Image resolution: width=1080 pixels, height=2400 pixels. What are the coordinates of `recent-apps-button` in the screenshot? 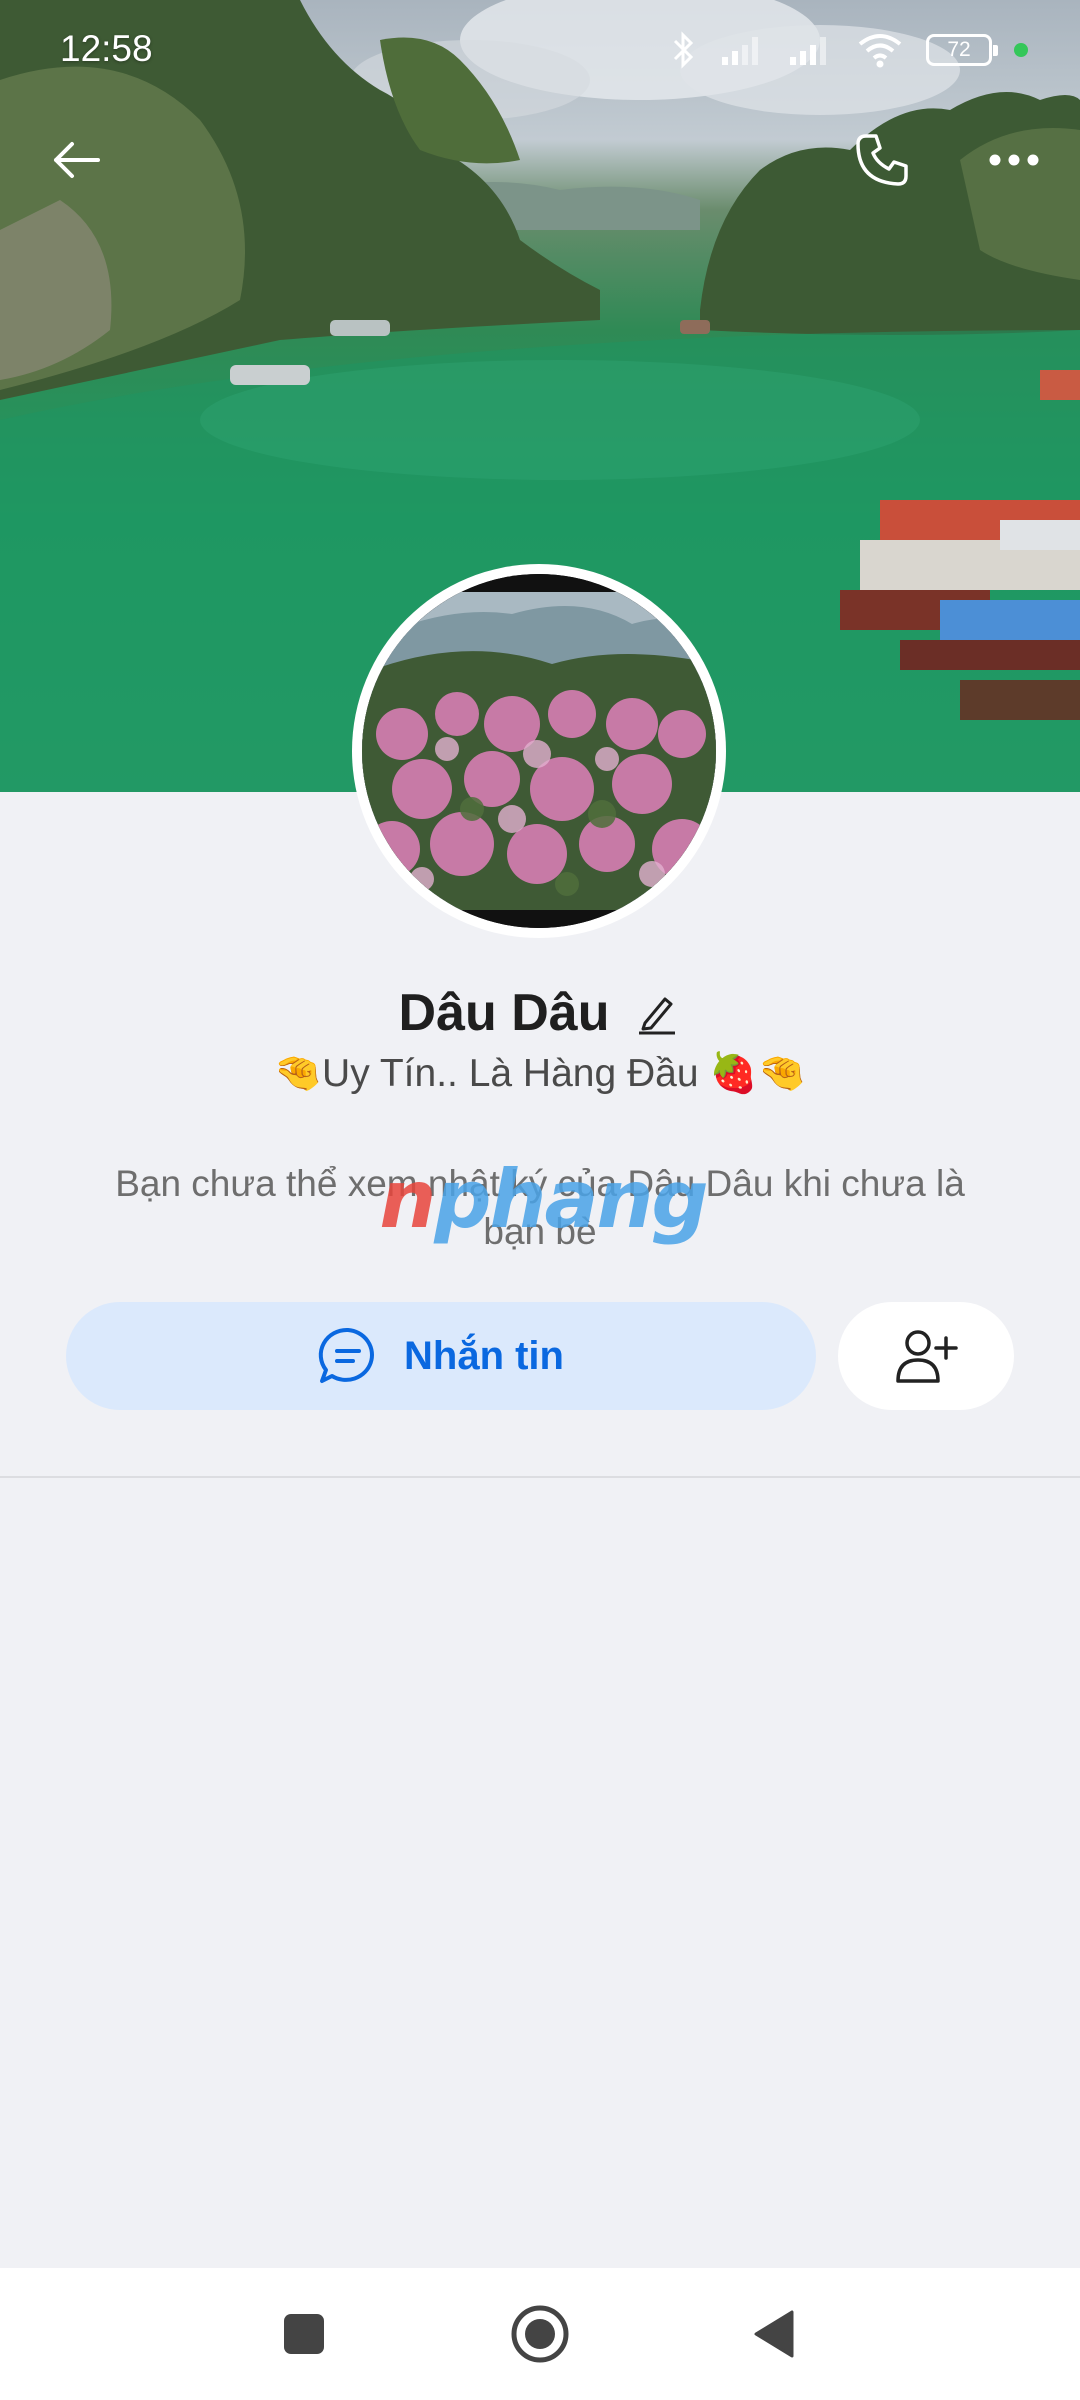 It's located at (304, 2334).